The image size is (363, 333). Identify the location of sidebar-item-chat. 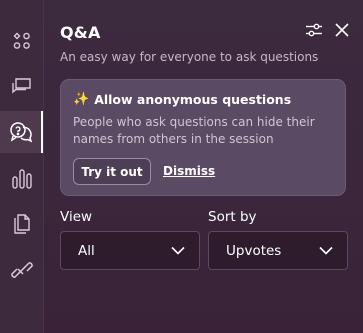
(21, 86).